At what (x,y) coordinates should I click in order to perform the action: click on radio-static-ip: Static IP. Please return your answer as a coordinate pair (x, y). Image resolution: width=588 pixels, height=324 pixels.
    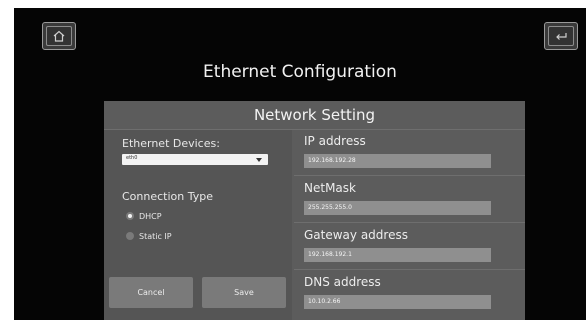
    Looking at the image, I should click on (149, 236).